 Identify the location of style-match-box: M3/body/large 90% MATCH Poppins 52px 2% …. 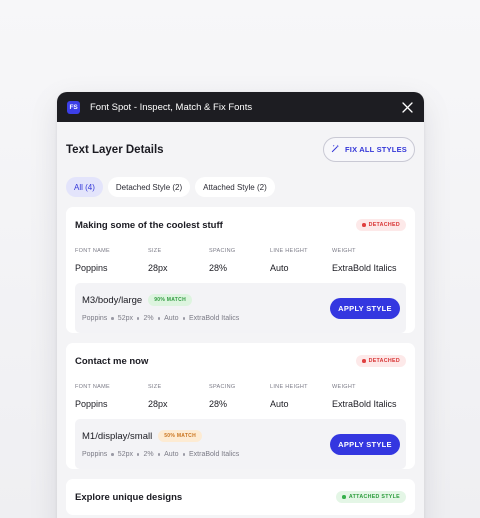
(240, 308).